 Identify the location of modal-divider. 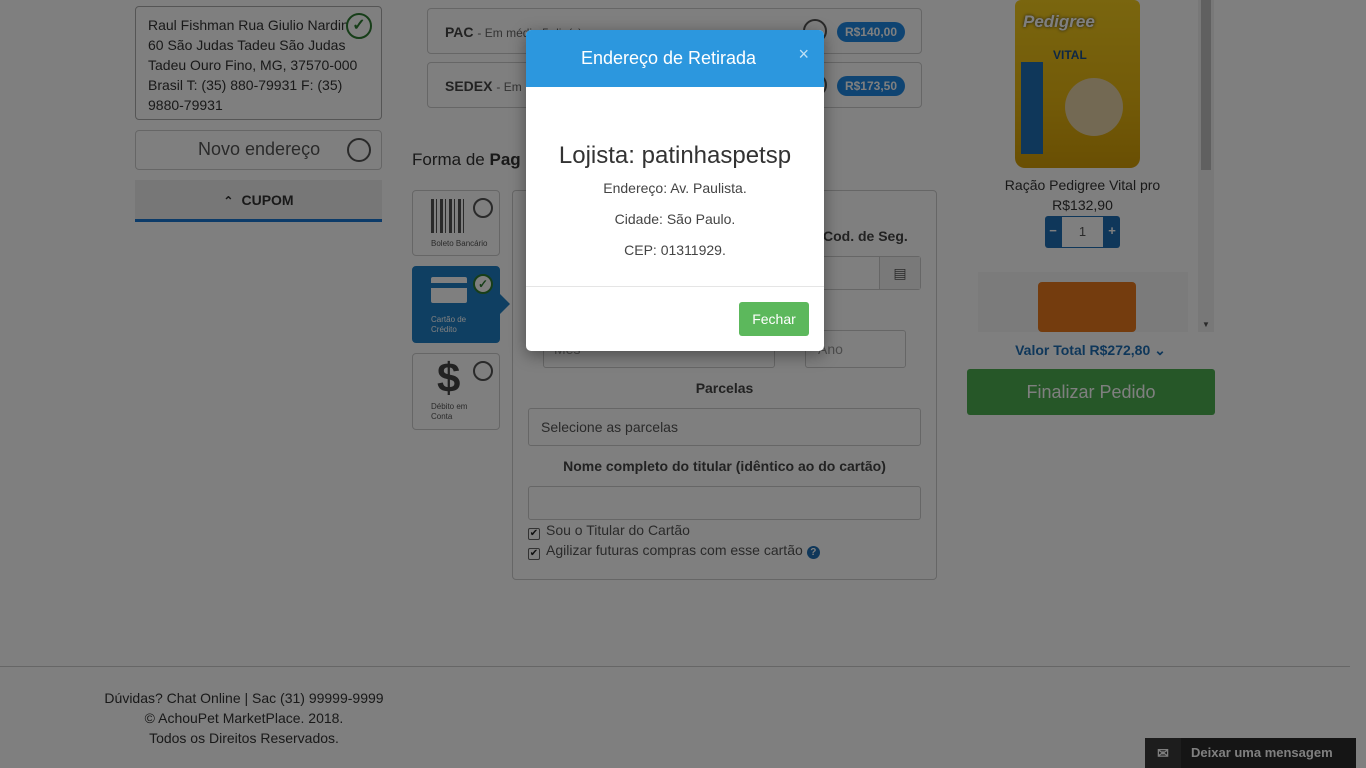
(675, 286).